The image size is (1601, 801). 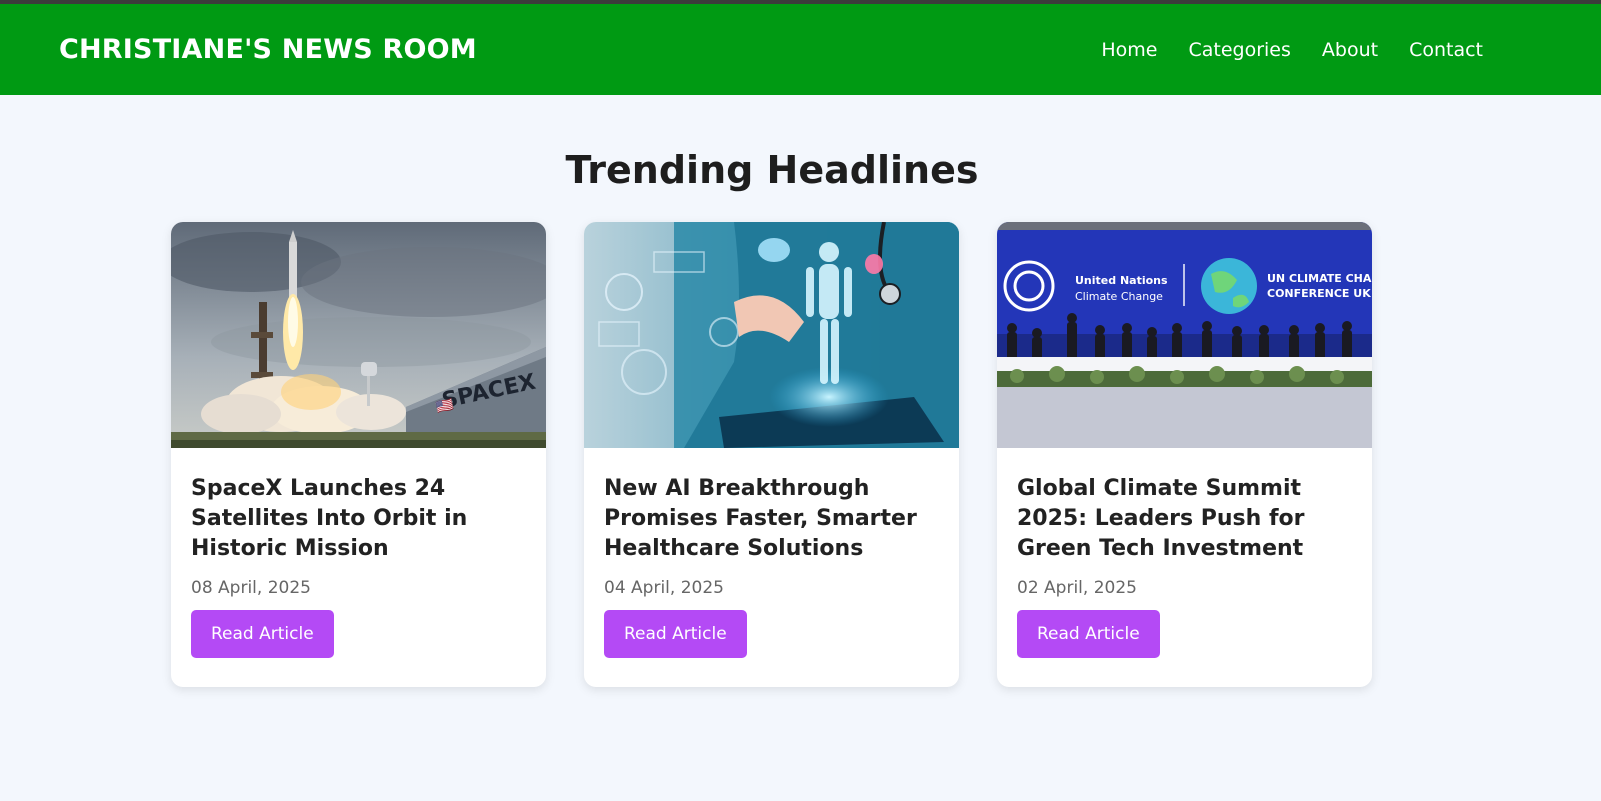 I want to click on banner-title-text: United Nations, so click(x=1121, y=280).